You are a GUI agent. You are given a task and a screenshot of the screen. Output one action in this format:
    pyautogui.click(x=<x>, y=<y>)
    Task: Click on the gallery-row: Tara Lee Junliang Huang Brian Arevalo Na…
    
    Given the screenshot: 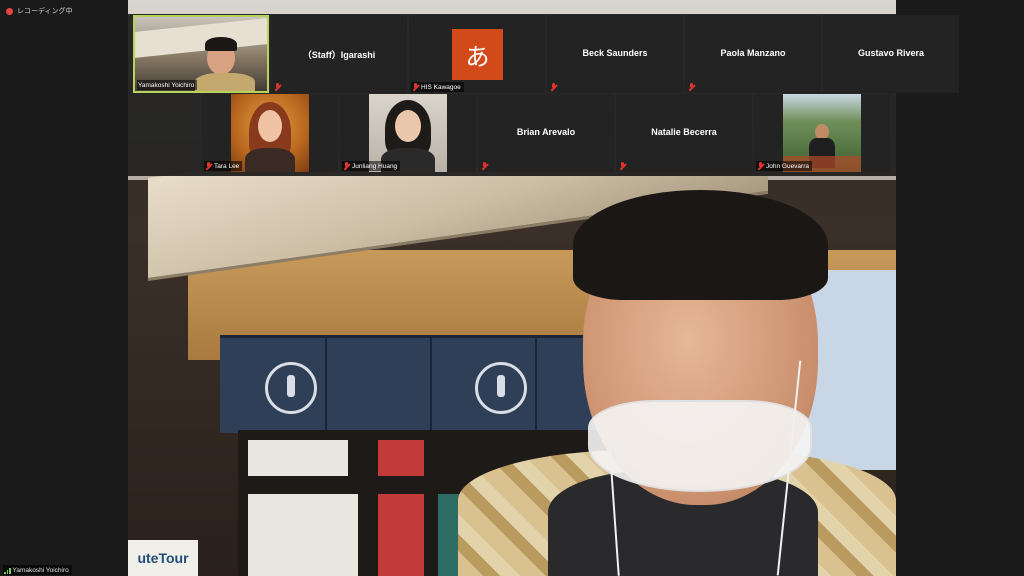 What is the action you would take?
    pyautogui.click(x=546, y=133)
    